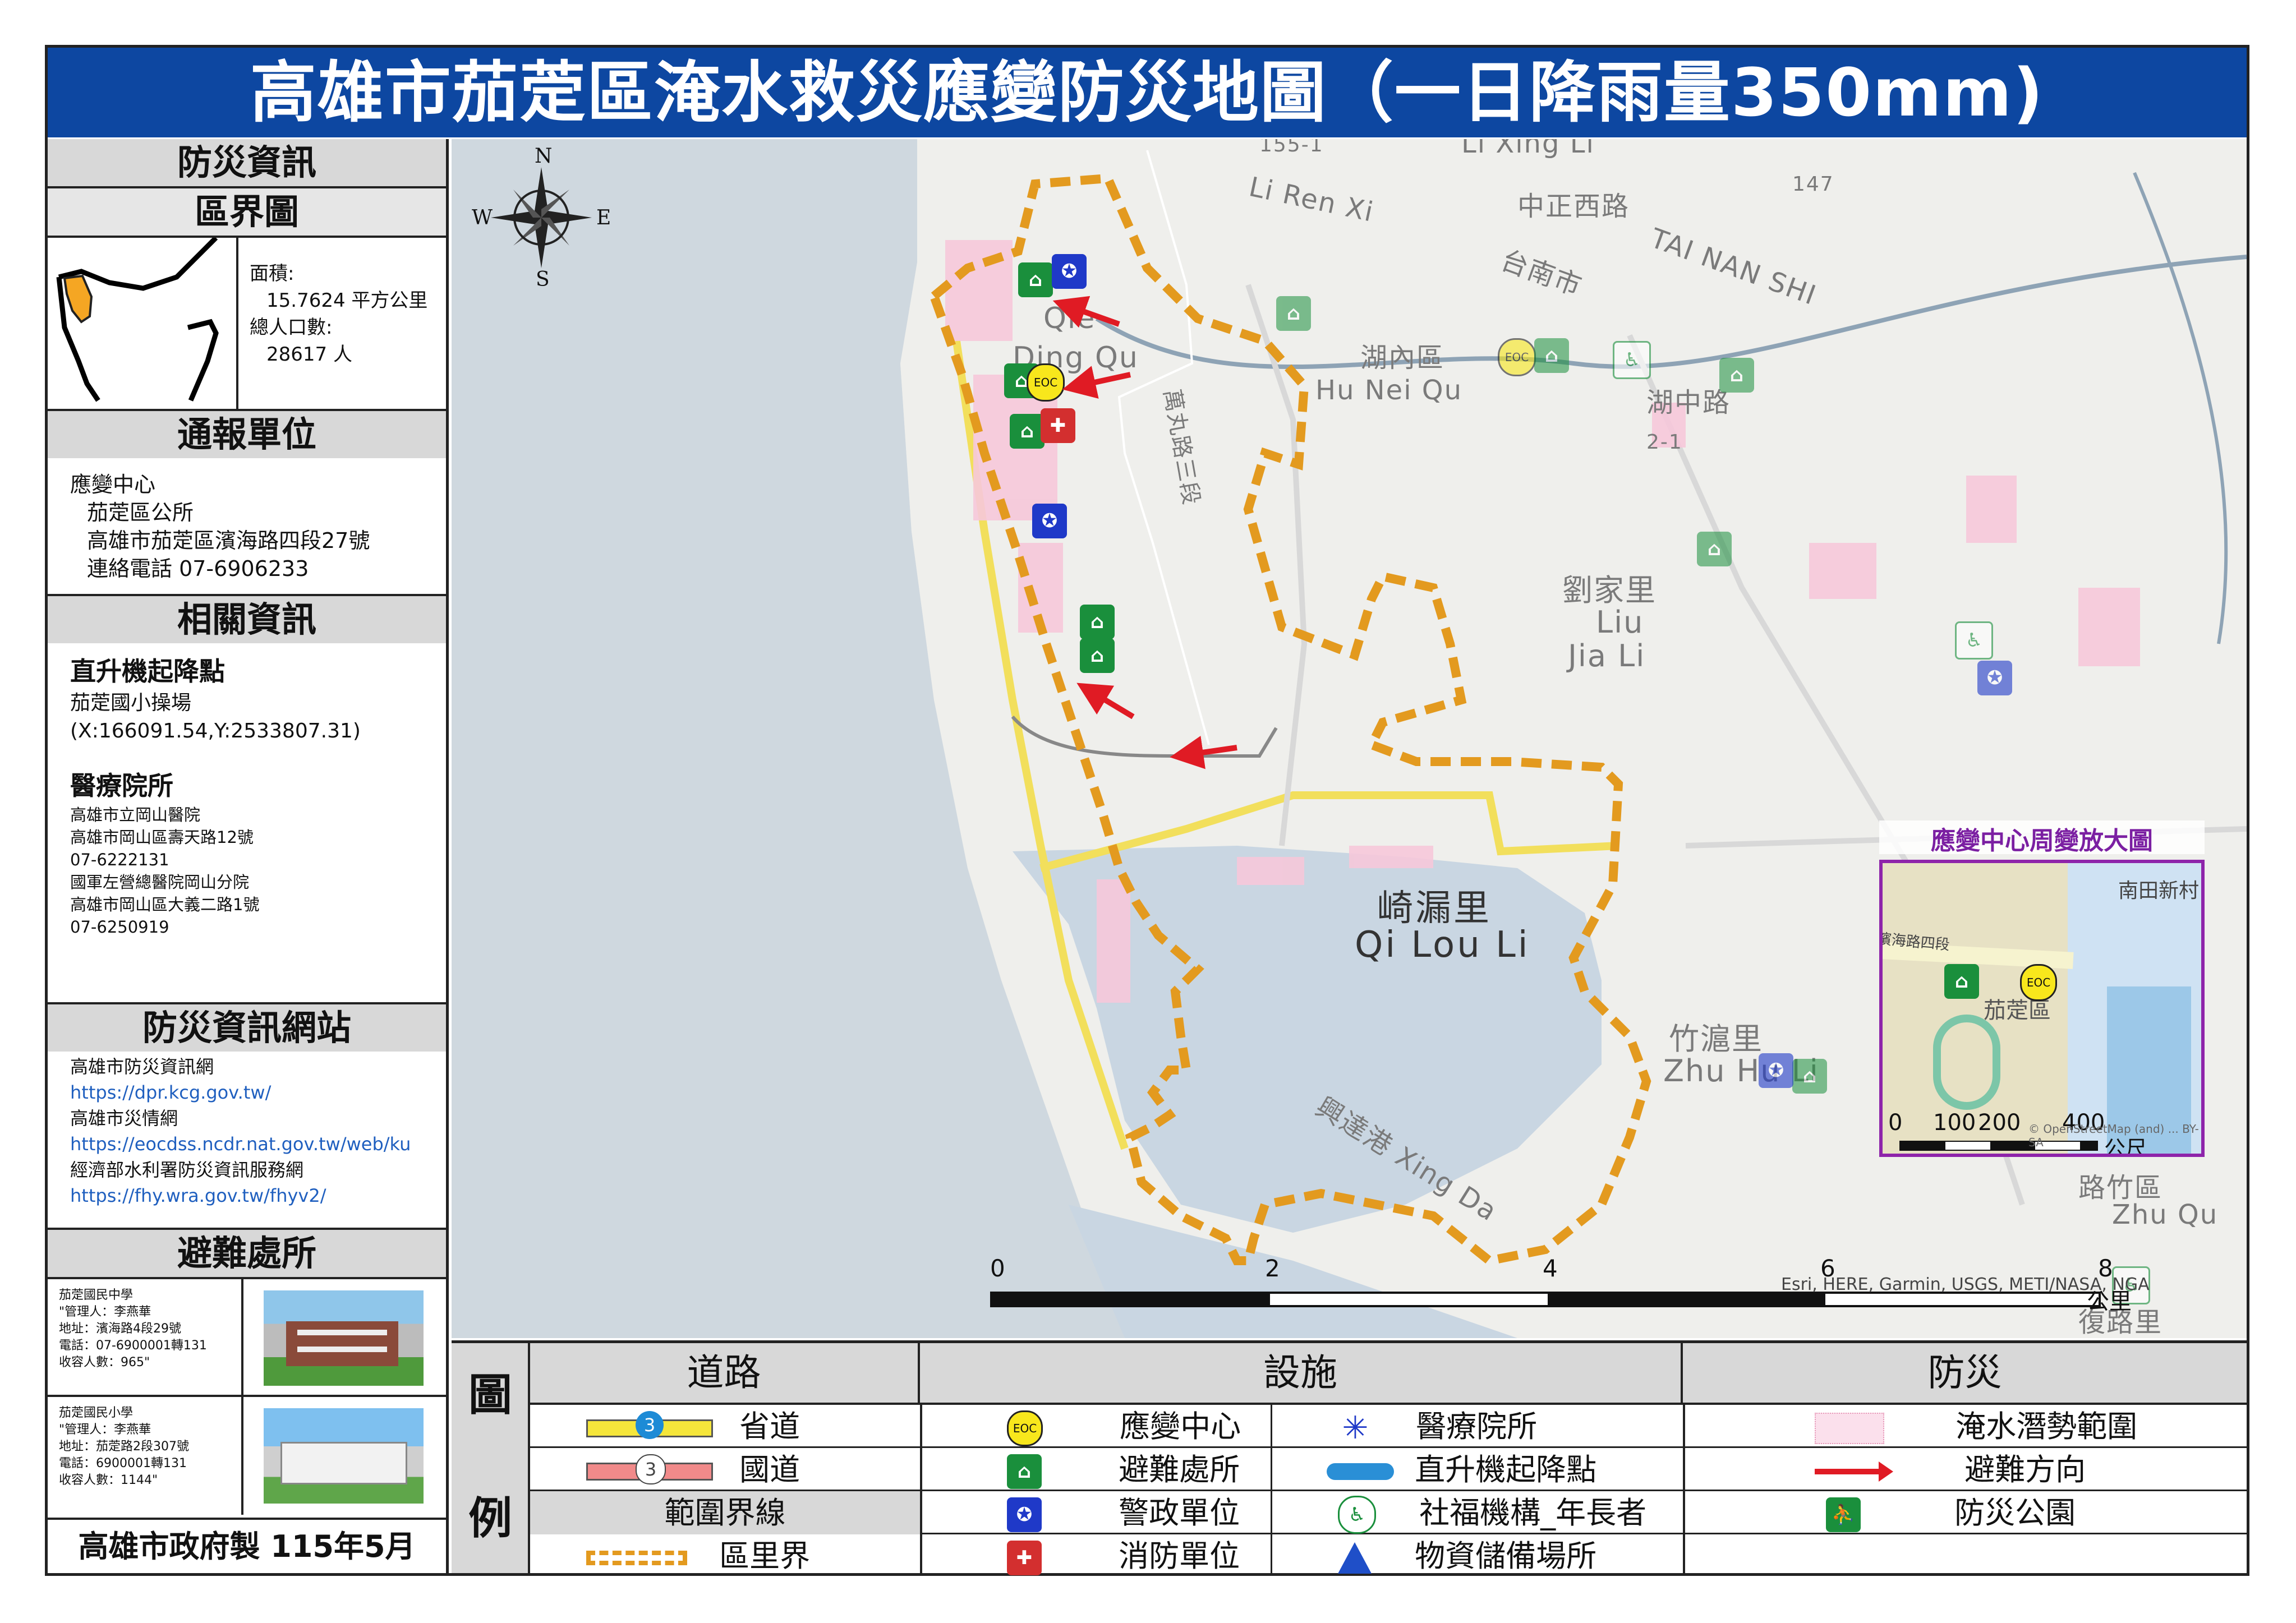 This screenshot has width=2296, height=1623. Describe the element at coordinates (347, 300) in the screenshot. I see `area-value: 15.7624 平方公里` at that location.